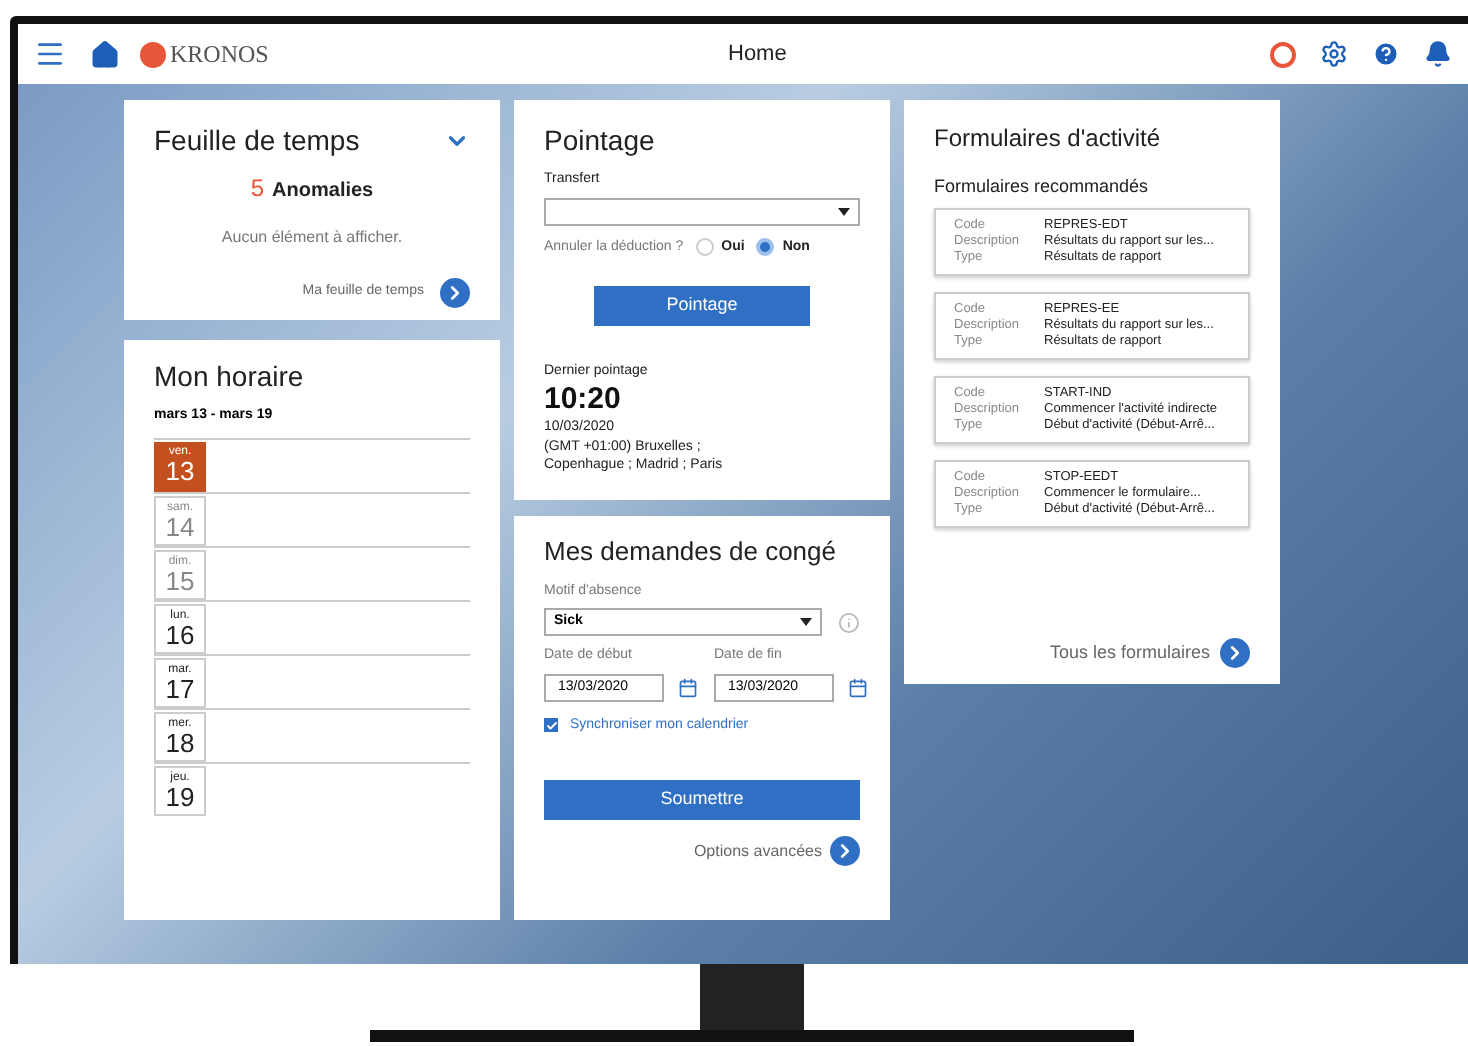  Describe the element at coordinates (180, 634) in the screenshot. I see `day-number: 16` at that location.